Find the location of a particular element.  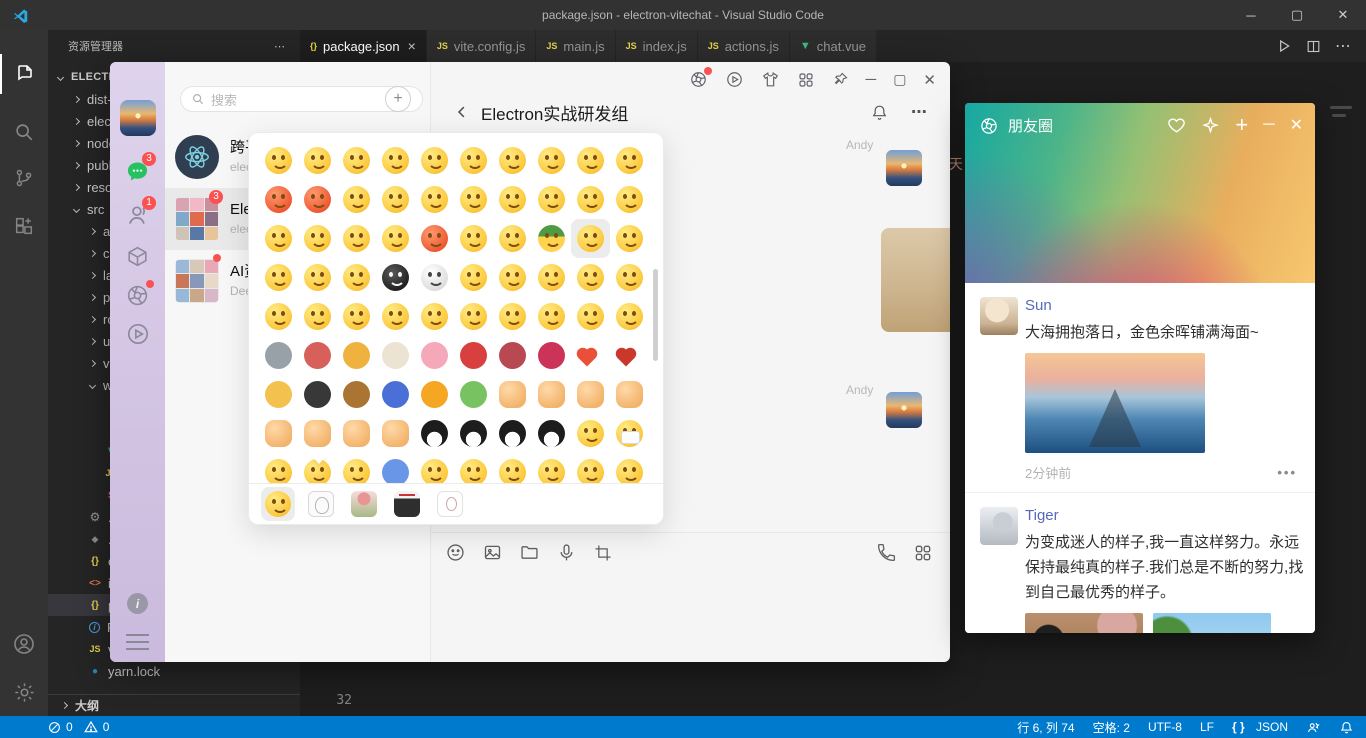

emoji-clap is located at coordinates (629, 277).